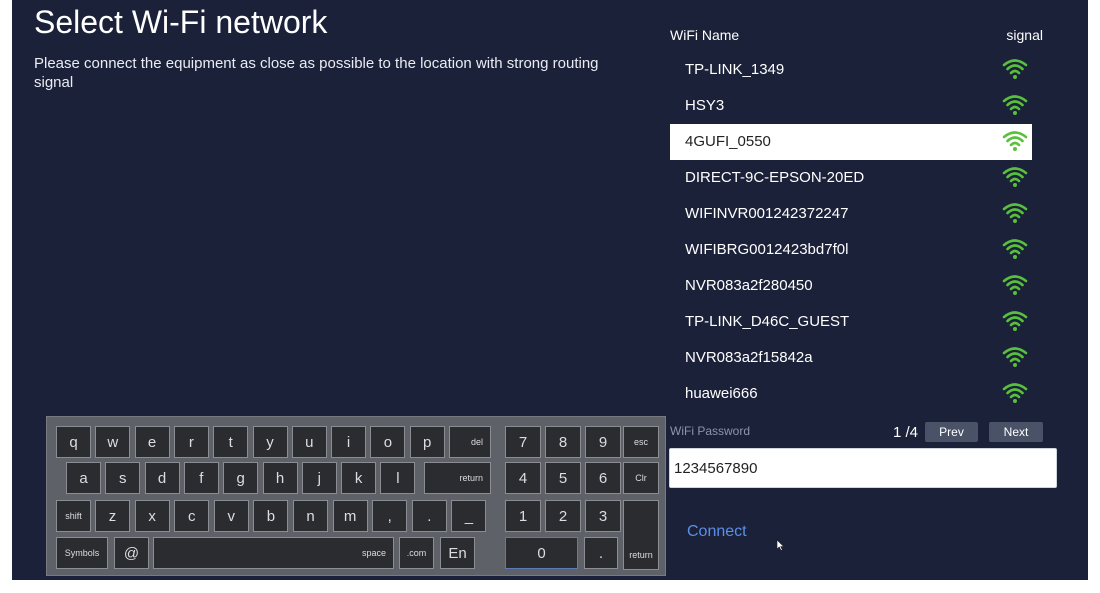 The height and width of the screenshot is (593, 1100). What do you see at coordinates (427, 442) in the screenshot?
I see `key-p: p` at bounding box center [427, 442].